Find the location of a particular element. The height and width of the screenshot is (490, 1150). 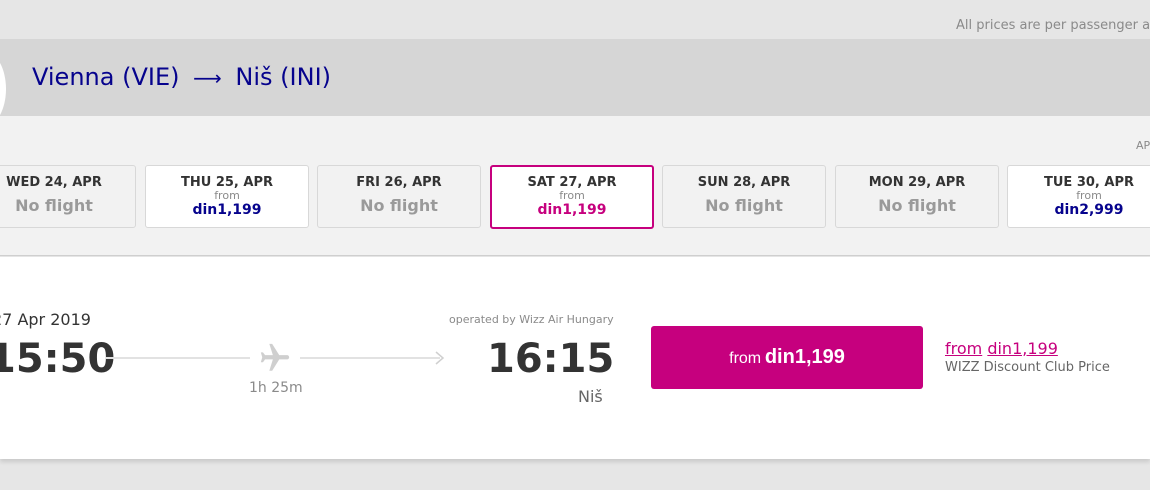

date-card-tue-30: TUE 30, APR from din2,999 is located at coordinates (1078, 196).